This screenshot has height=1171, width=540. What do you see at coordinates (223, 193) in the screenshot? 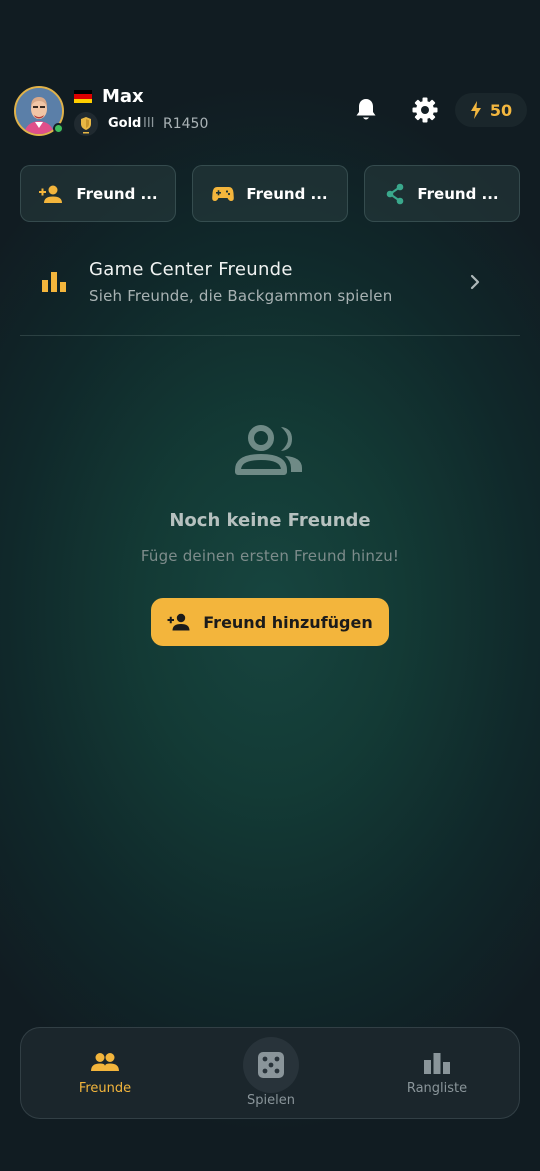
I see `gamepad-icon` at bounding box center [223, 193].